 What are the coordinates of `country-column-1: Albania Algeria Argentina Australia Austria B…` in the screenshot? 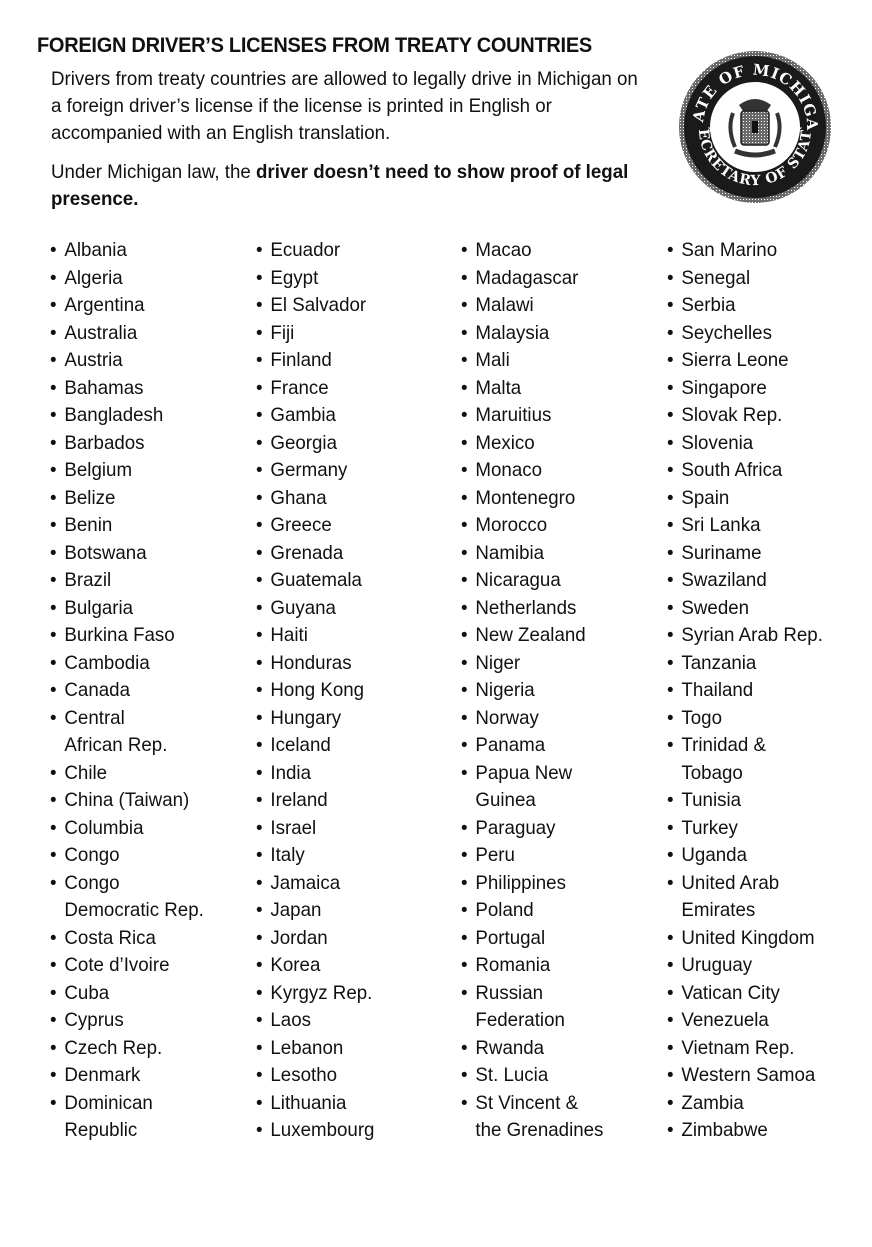 It's located at (130, 691).